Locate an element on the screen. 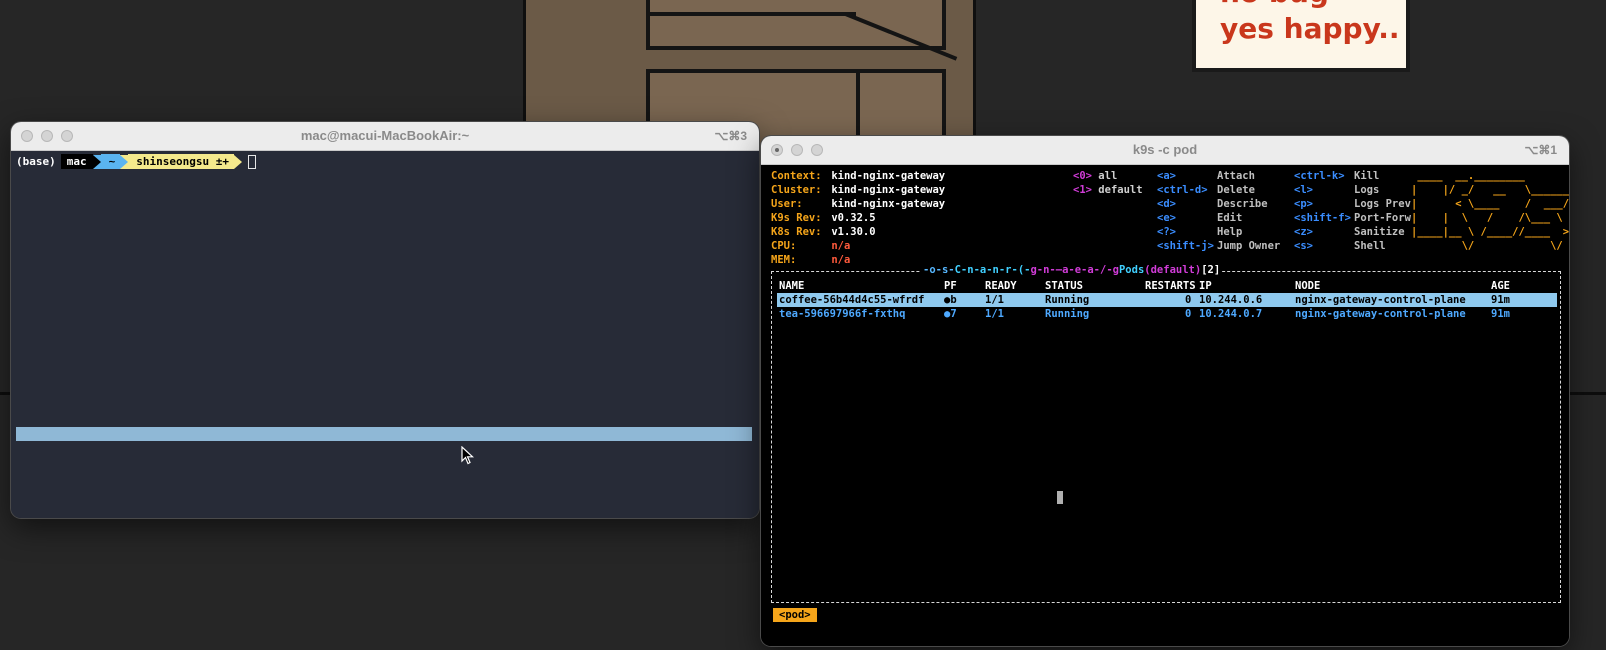  col-pf: PF is located at coordinates (950, 286).